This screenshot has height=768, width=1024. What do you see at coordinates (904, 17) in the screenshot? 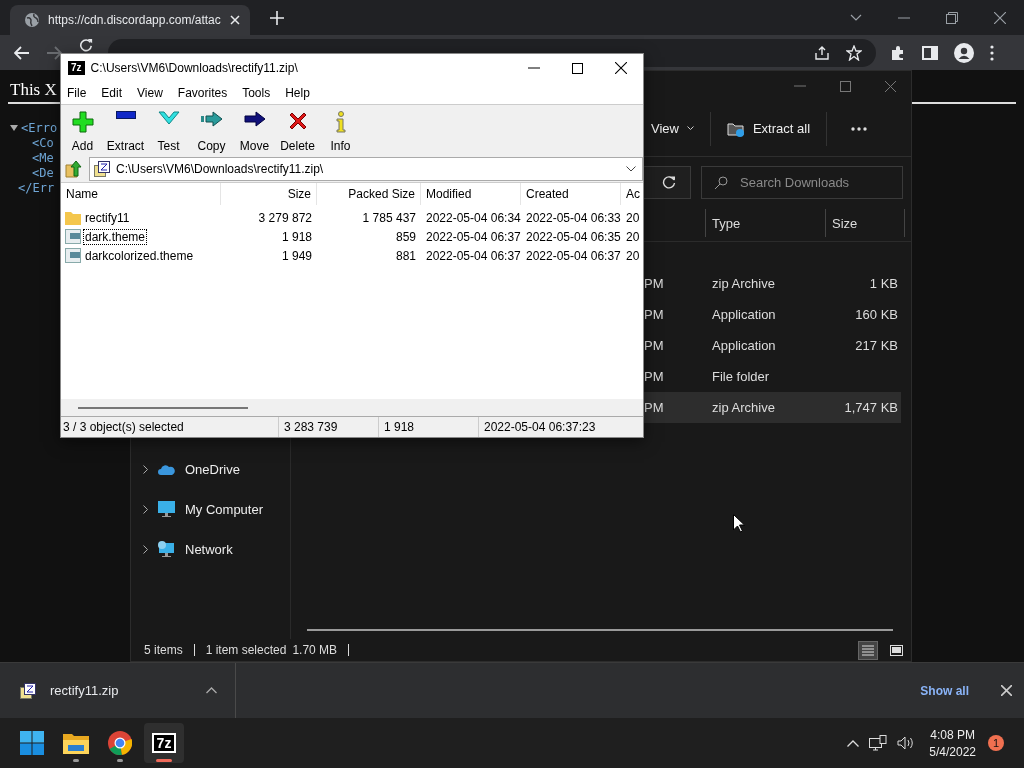
I see `minimize-icon` at bounding box center [904, 17].